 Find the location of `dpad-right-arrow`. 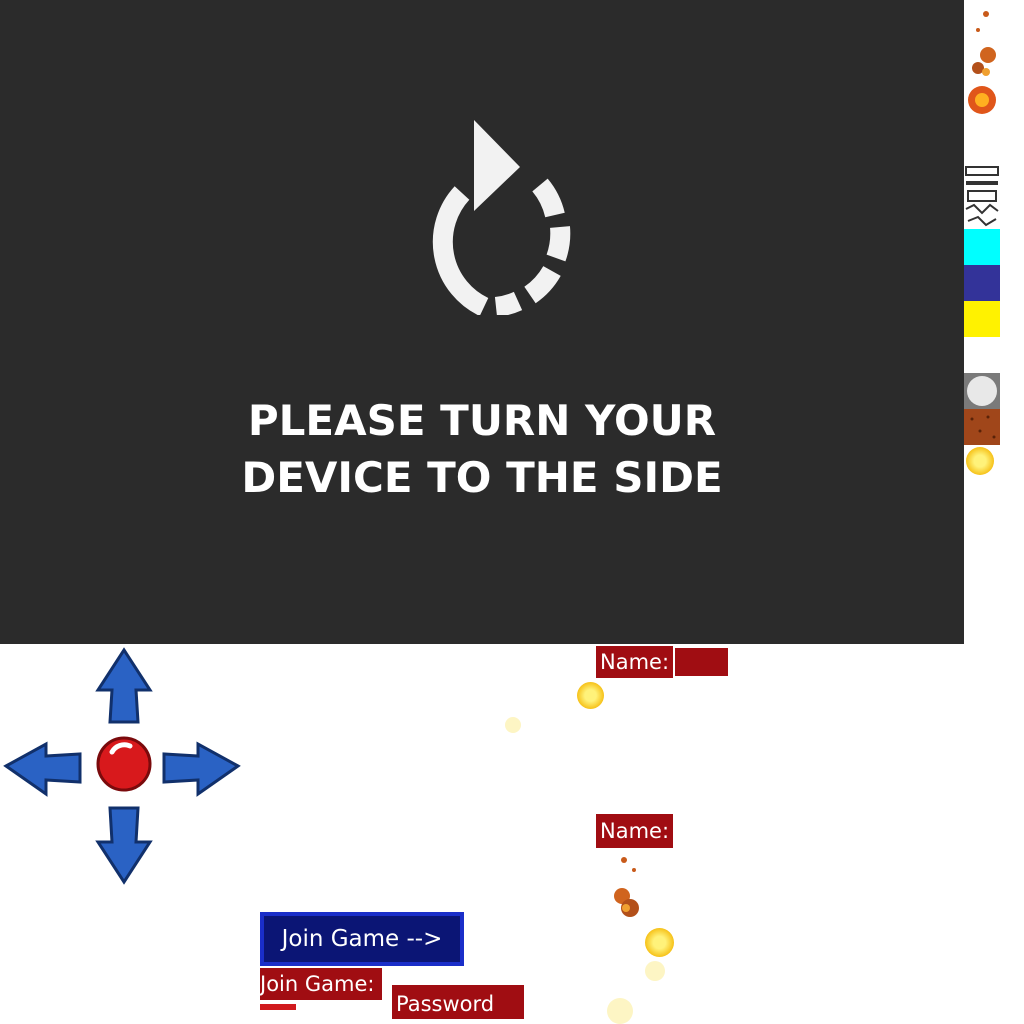

dpad-right-arrow is located at coordinates (201, 769).